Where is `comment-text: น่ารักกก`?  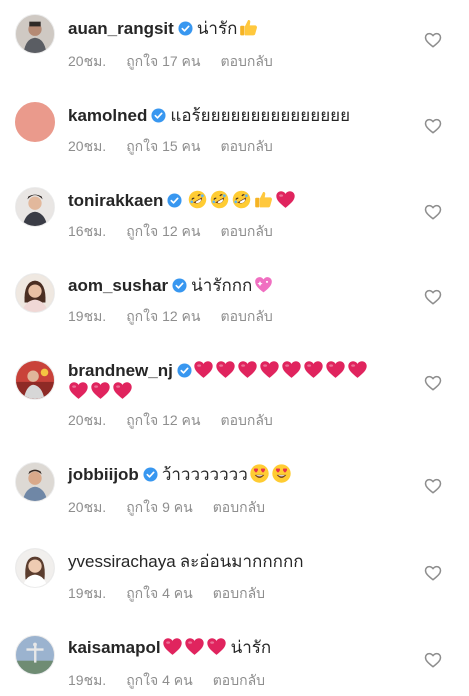 comment-text: น่ารักกก is located at coordinates (222, 285).